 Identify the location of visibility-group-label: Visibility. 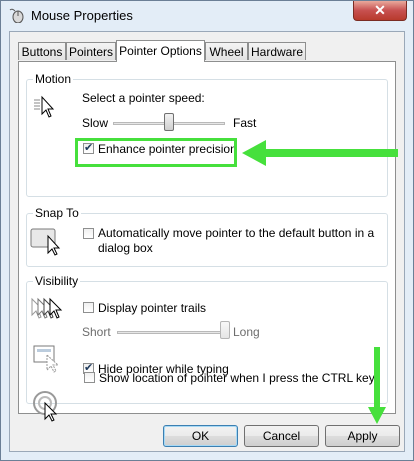
(57, 281).